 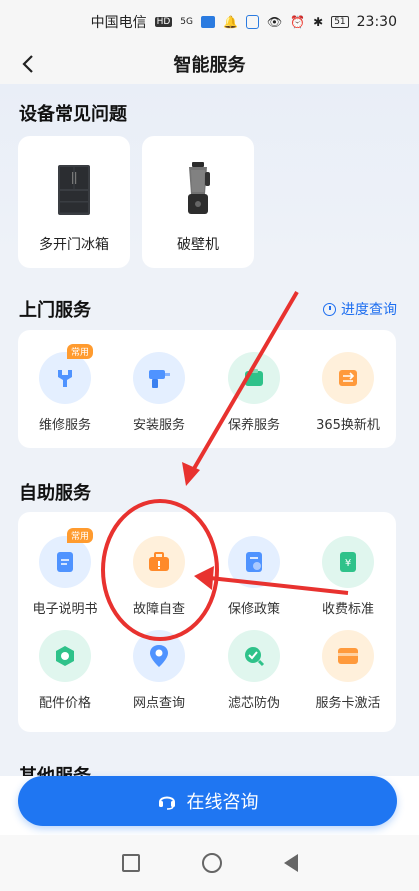 I want to click on self-item-fault-check: 故障自查, so click(x=159, y=576).